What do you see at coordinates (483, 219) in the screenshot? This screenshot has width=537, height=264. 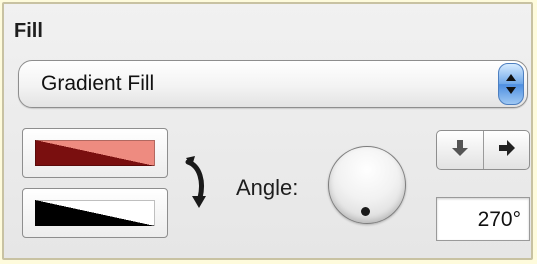 I see `angle-value-field: 270°` at bounding box center [483, 219].